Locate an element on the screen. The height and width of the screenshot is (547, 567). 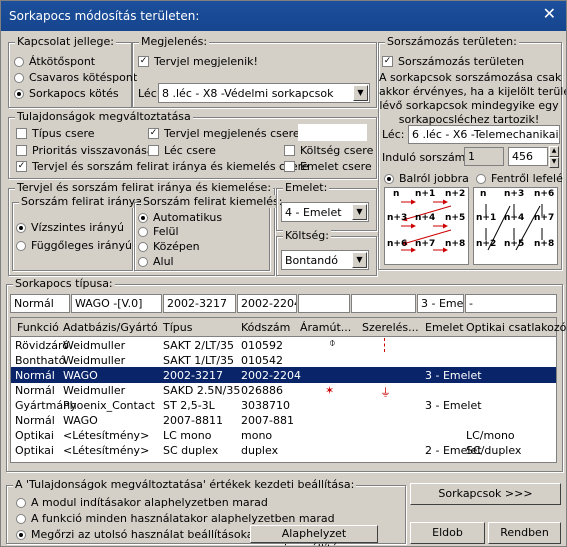
emelet-csere-checkbox: Emelet csere is located at coordinates (328, 166).